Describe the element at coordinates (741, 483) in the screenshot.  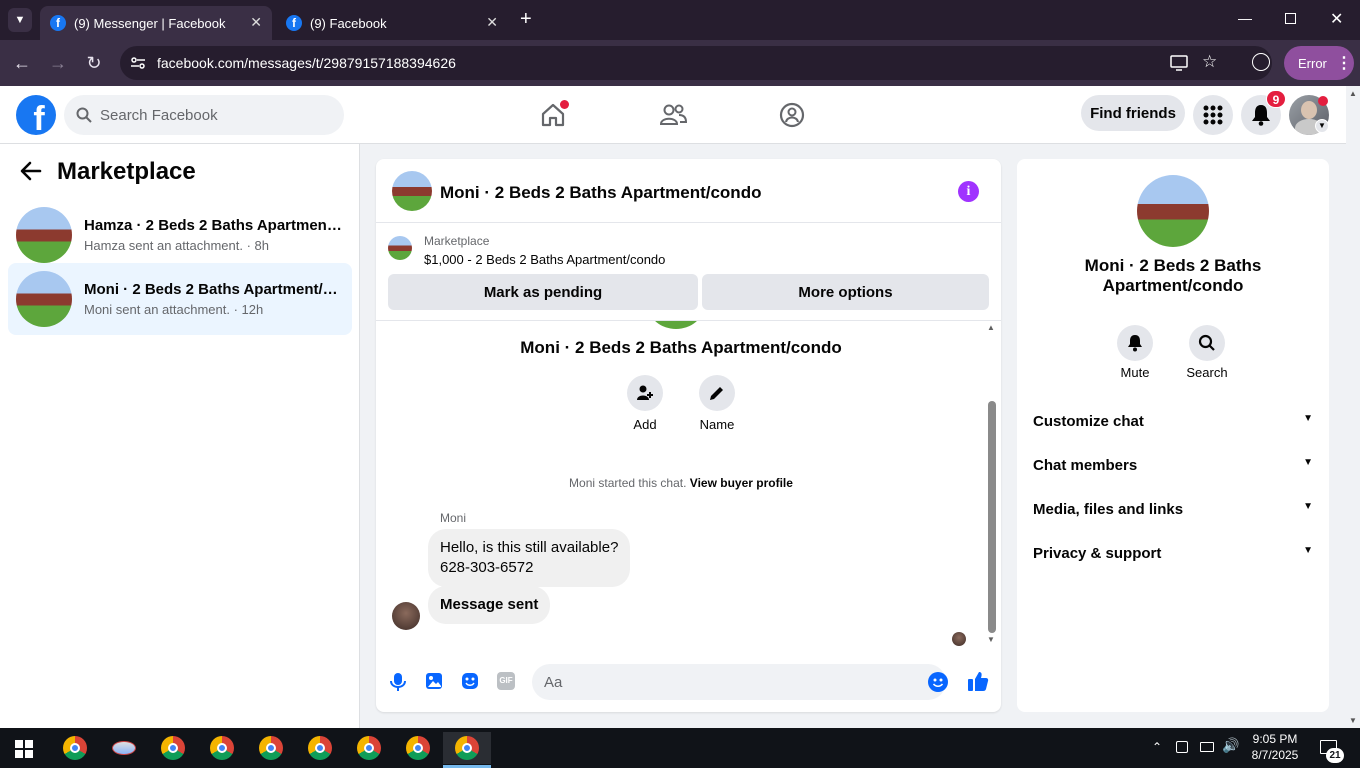
I see `view-buyer-profile-link: View buyer profile` at that location.